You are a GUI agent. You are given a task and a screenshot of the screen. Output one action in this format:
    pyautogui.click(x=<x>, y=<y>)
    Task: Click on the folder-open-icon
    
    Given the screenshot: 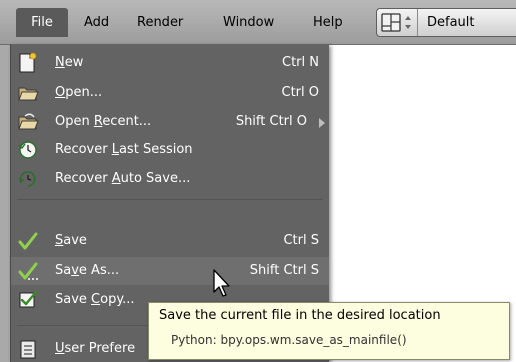 What is the action you would take?
    pyautogui.click(x=28, y=94)
    